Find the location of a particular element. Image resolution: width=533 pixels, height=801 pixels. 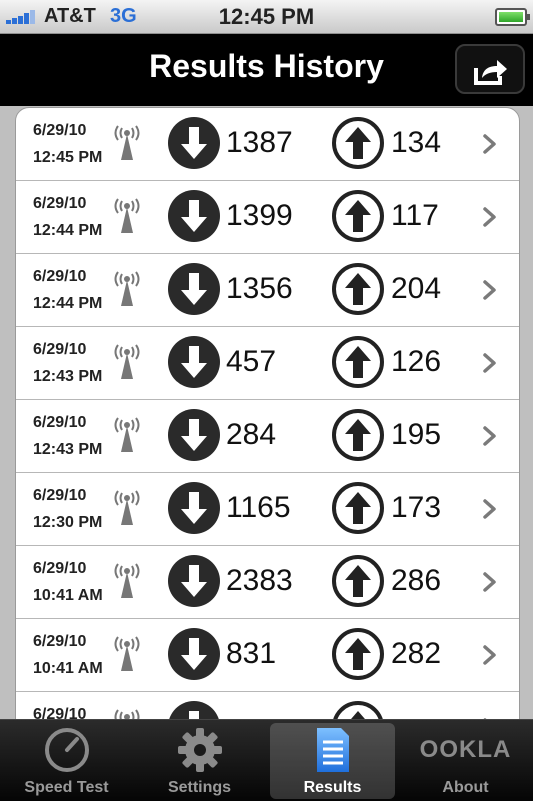

status-time: 12:45 PM is located at coordinates (266, 16).